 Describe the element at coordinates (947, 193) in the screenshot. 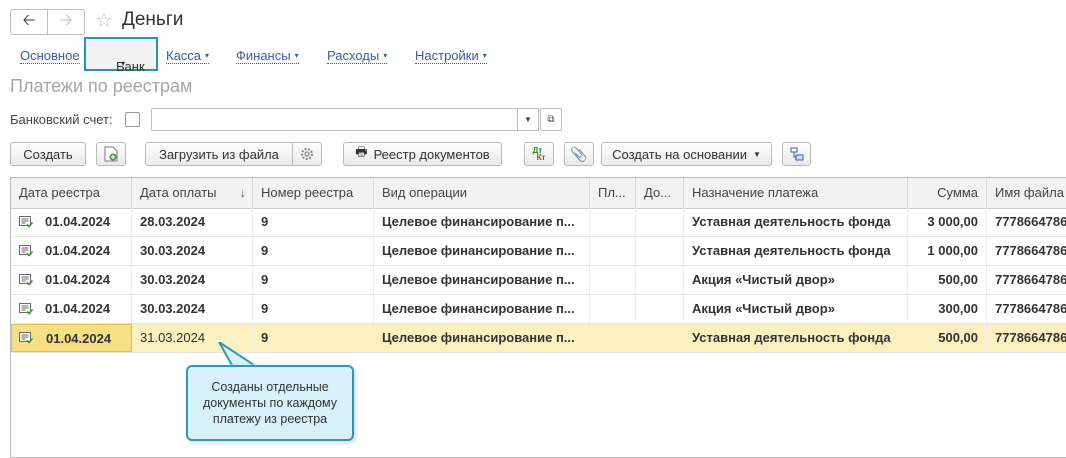

I see `column-header: Сумма` at that location.